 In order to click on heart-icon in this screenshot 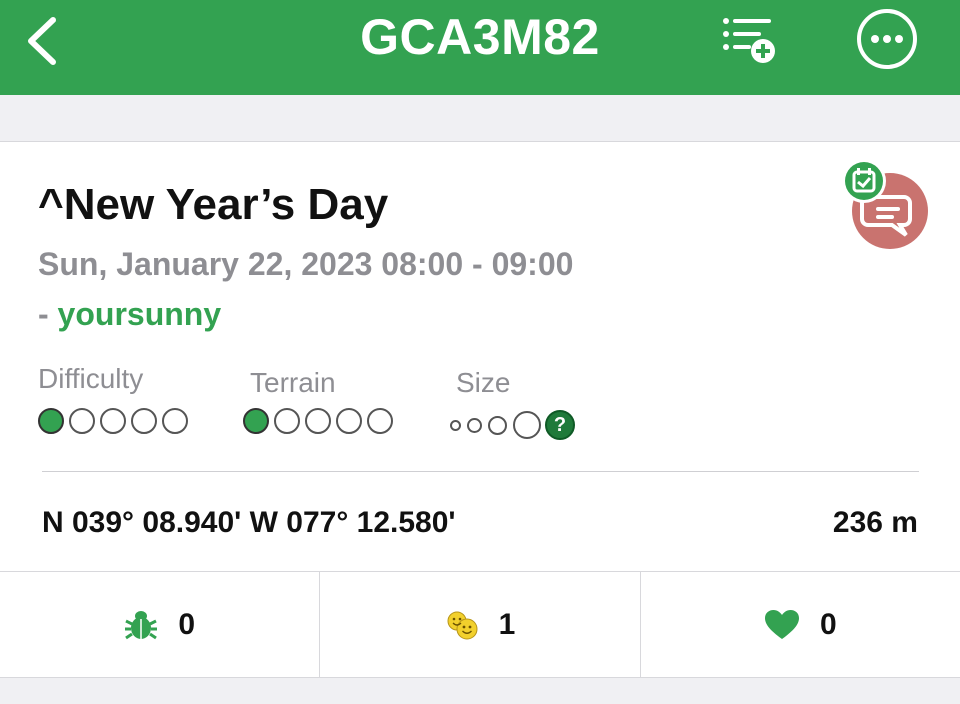, I will do `click(782, 625)`.